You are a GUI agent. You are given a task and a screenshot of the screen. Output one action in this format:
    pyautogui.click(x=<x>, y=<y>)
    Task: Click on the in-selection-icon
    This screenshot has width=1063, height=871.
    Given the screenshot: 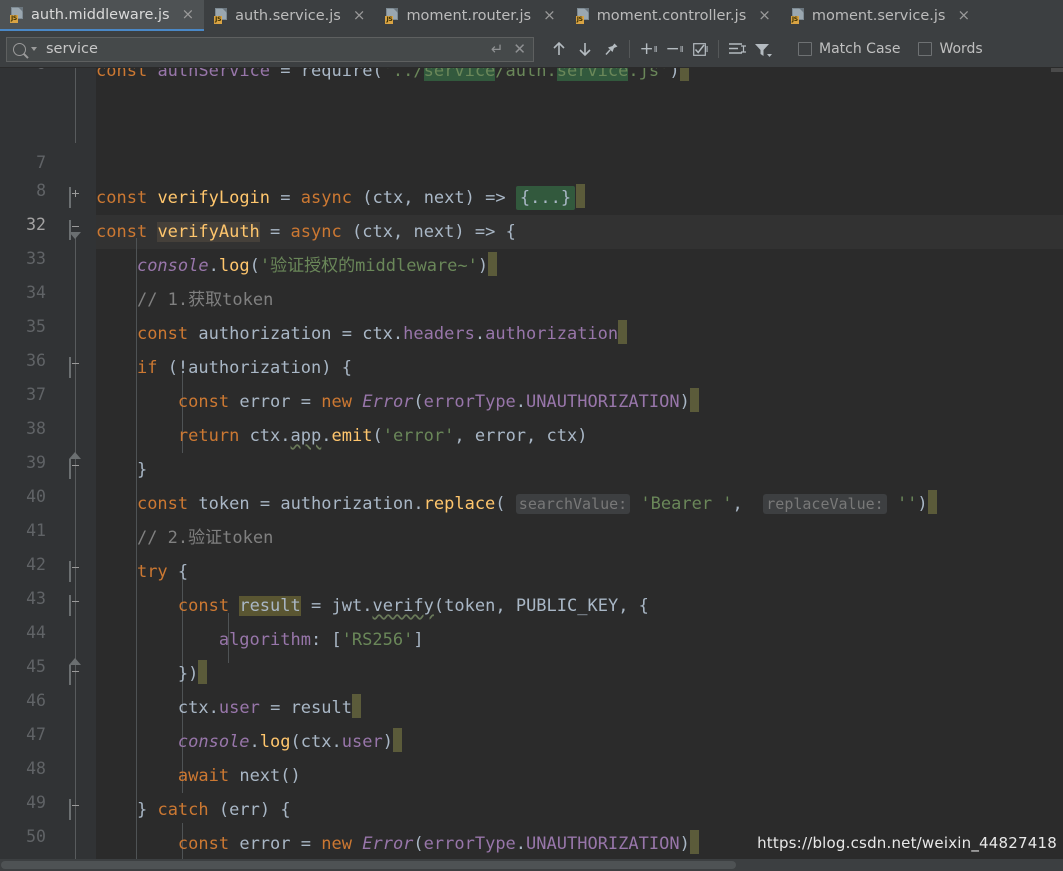 What is the action you would take?
    pyautogui.click(x=737, y=48)
    